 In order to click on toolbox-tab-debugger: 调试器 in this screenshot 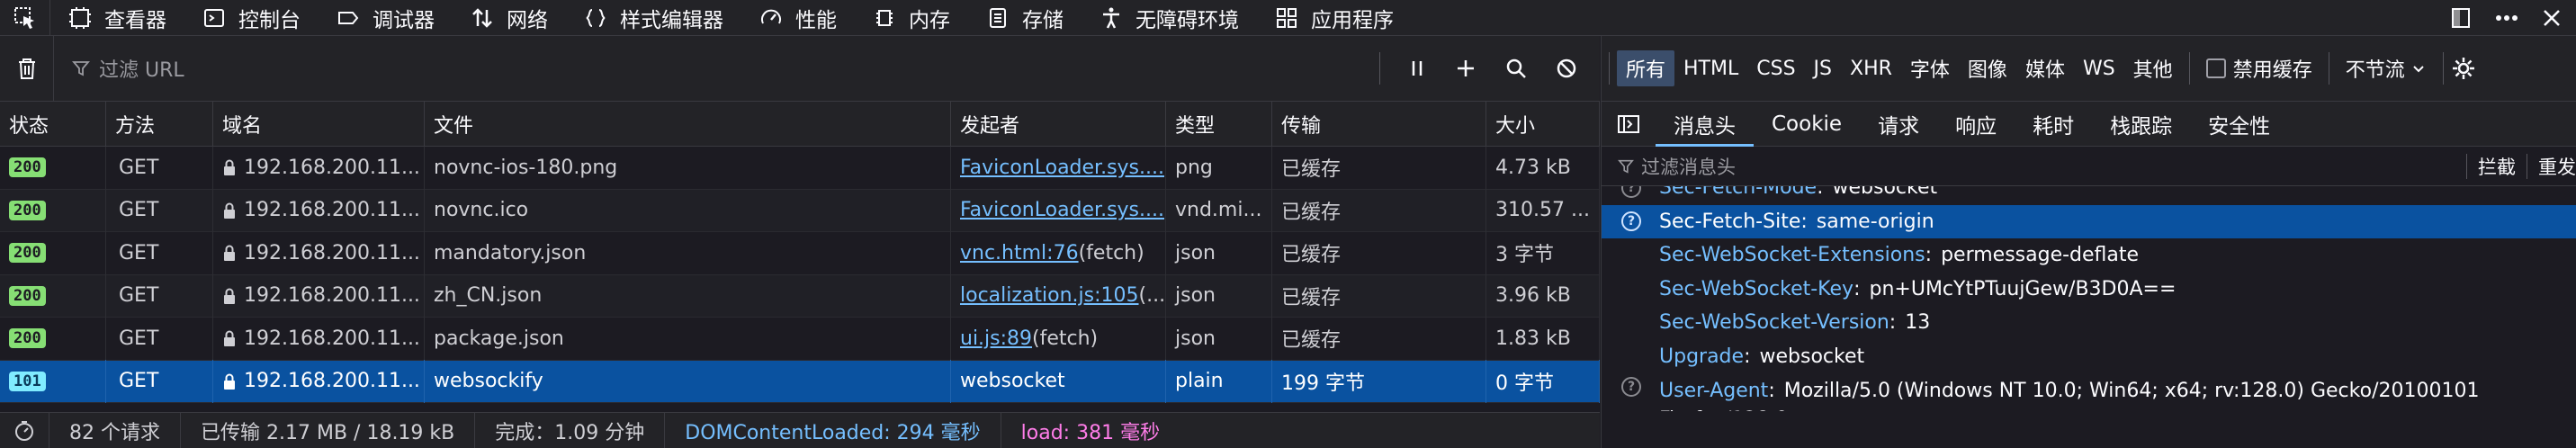, I will do `click(386, 18)`.